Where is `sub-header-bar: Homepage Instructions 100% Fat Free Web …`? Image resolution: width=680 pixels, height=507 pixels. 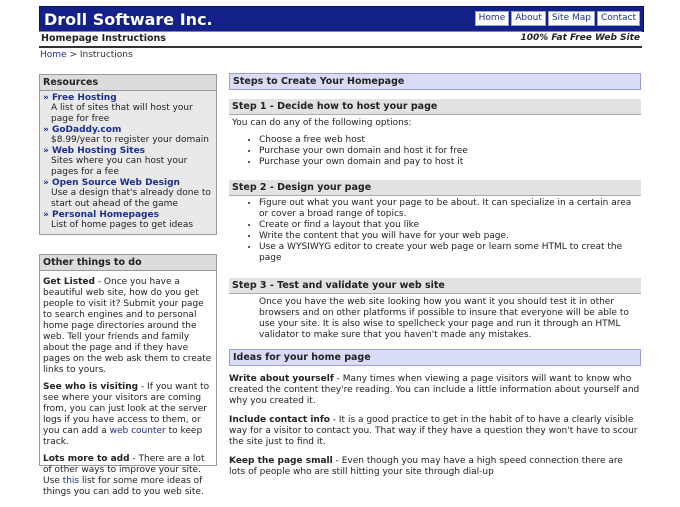 sub-header-bar: Homepage Instructions 100% Fat Free Web … is located at coordinates (340, 39).